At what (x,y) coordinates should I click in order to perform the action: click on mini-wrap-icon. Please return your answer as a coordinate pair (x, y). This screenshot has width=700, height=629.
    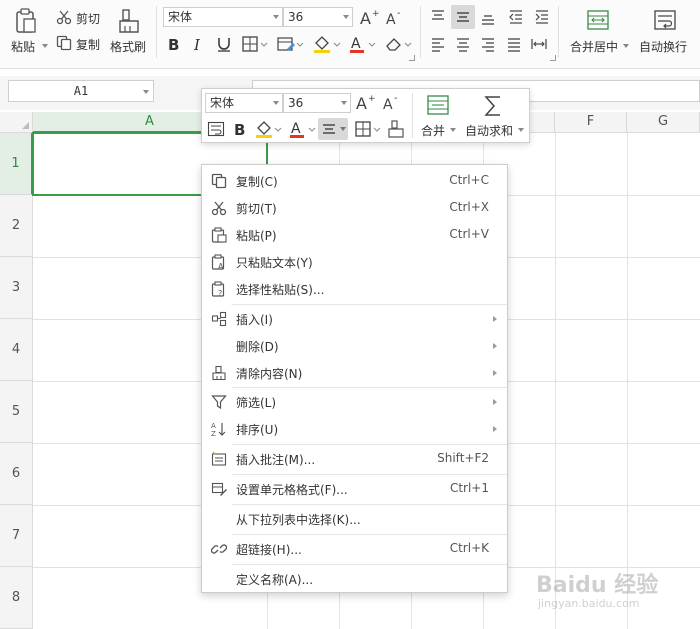
    Looking at the image, I should click on (216, 129).